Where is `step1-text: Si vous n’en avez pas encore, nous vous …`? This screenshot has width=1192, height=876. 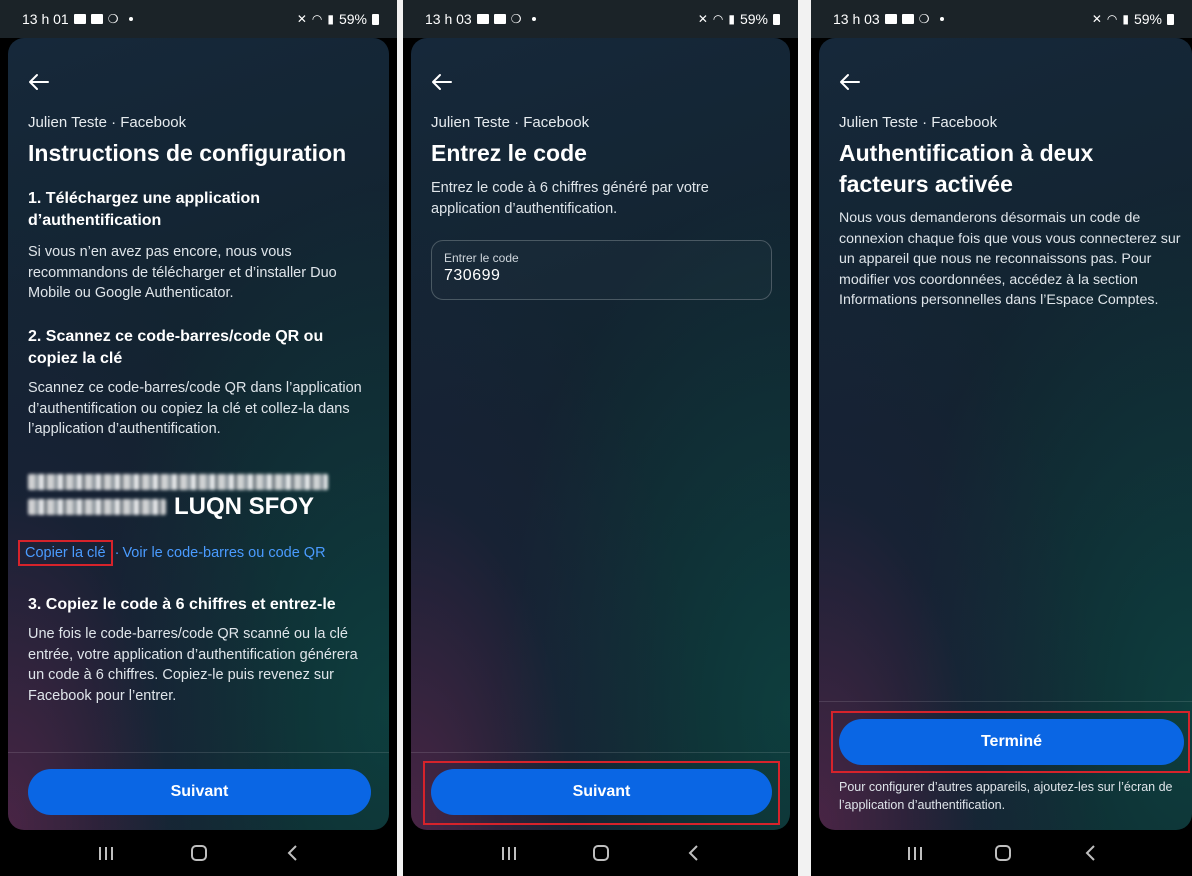 step1-text: Si vous n’en avez pas encore, nous vous … is located at coordinates (182, 272).